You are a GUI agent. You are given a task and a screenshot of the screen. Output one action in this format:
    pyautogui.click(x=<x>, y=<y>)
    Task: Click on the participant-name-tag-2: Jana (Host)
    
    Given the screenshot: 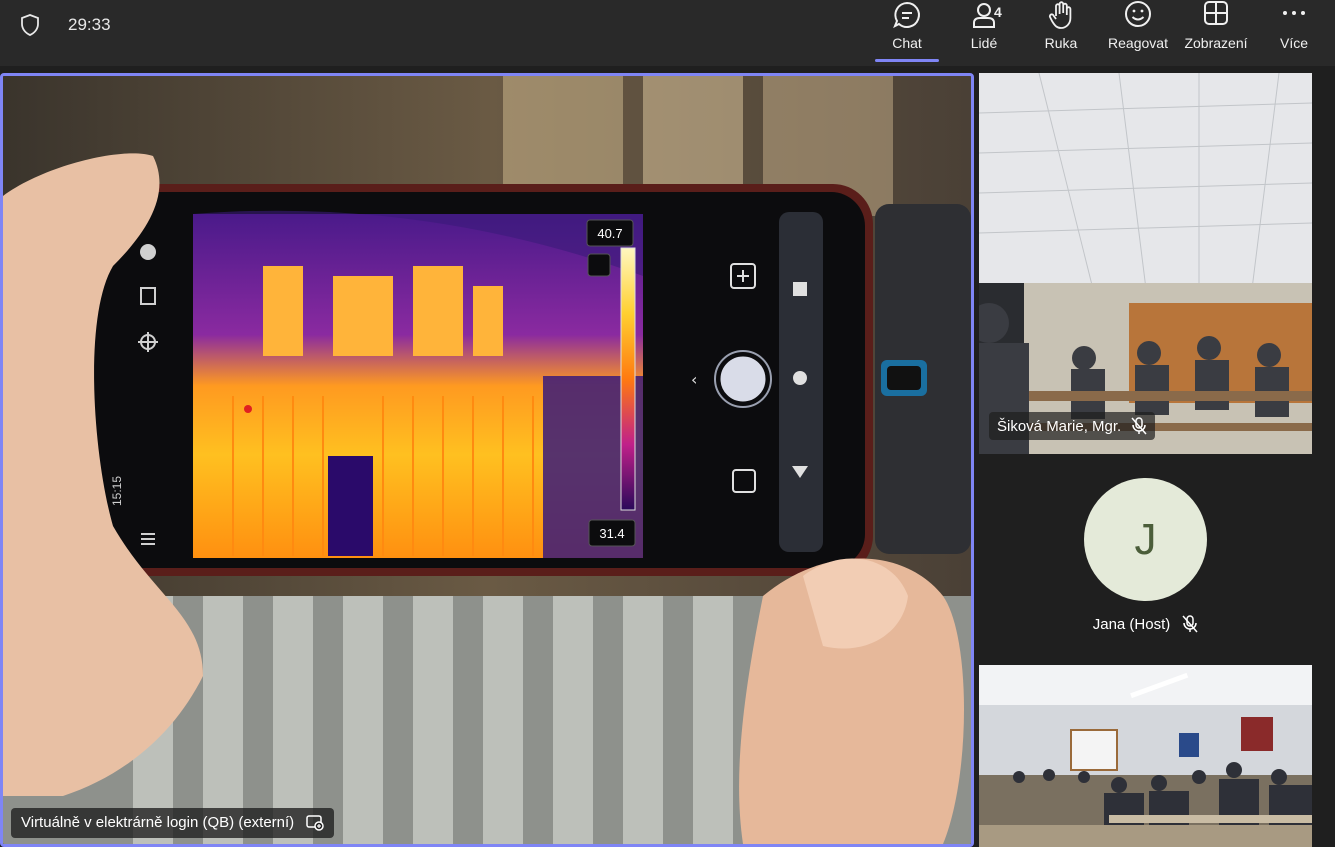 What is the action you would take?
    pyautogui.click(x=1145, y=624)
    